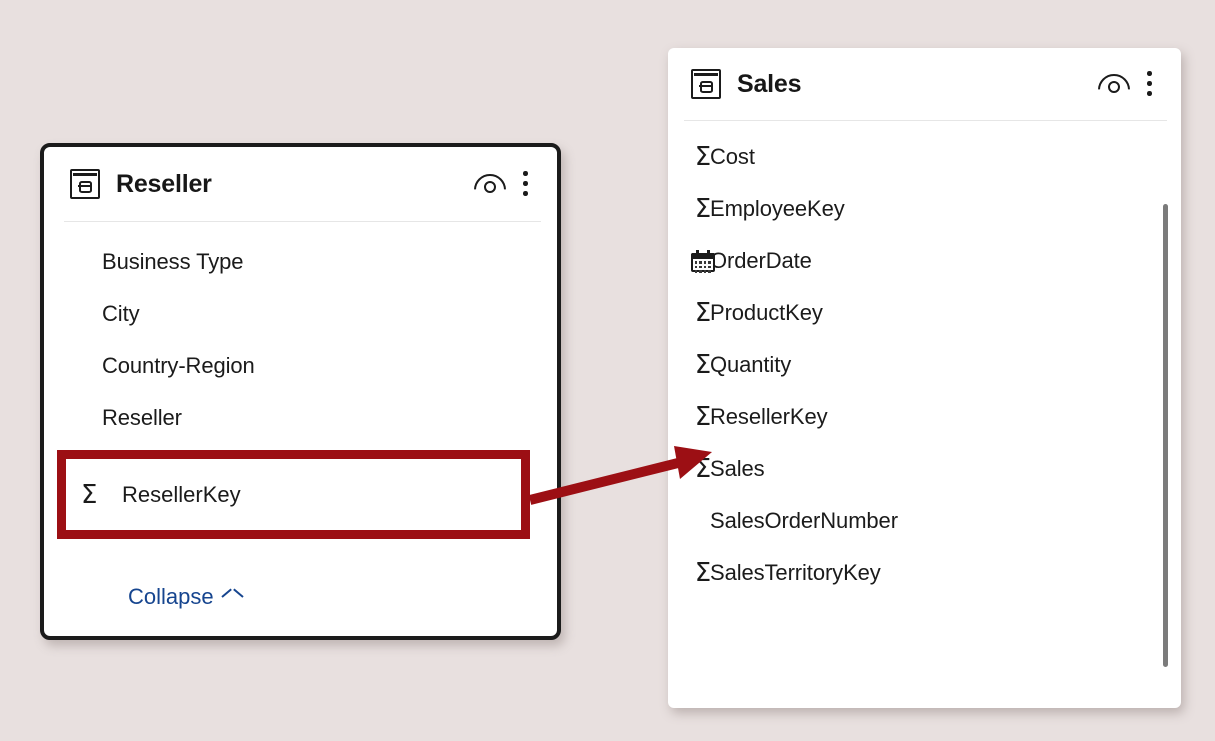 The image size is (1215, 741). What do you see at coordinates (924, 313) in the screenshot?
I see `list-item: Σ ProductKey` at bounding box center [924, 313].